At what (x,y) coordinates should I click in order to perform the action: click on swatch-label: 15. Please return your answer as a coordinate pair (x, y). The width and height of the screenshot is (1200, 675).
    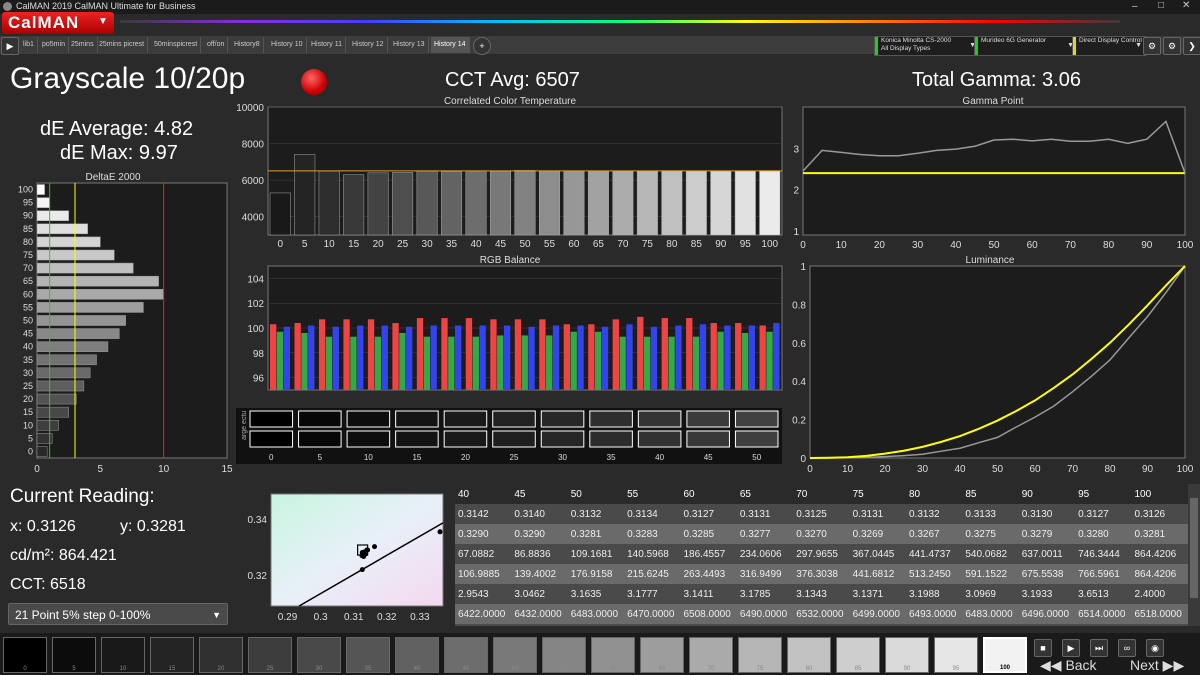
    Looking at the image, I should click on (172, 669).